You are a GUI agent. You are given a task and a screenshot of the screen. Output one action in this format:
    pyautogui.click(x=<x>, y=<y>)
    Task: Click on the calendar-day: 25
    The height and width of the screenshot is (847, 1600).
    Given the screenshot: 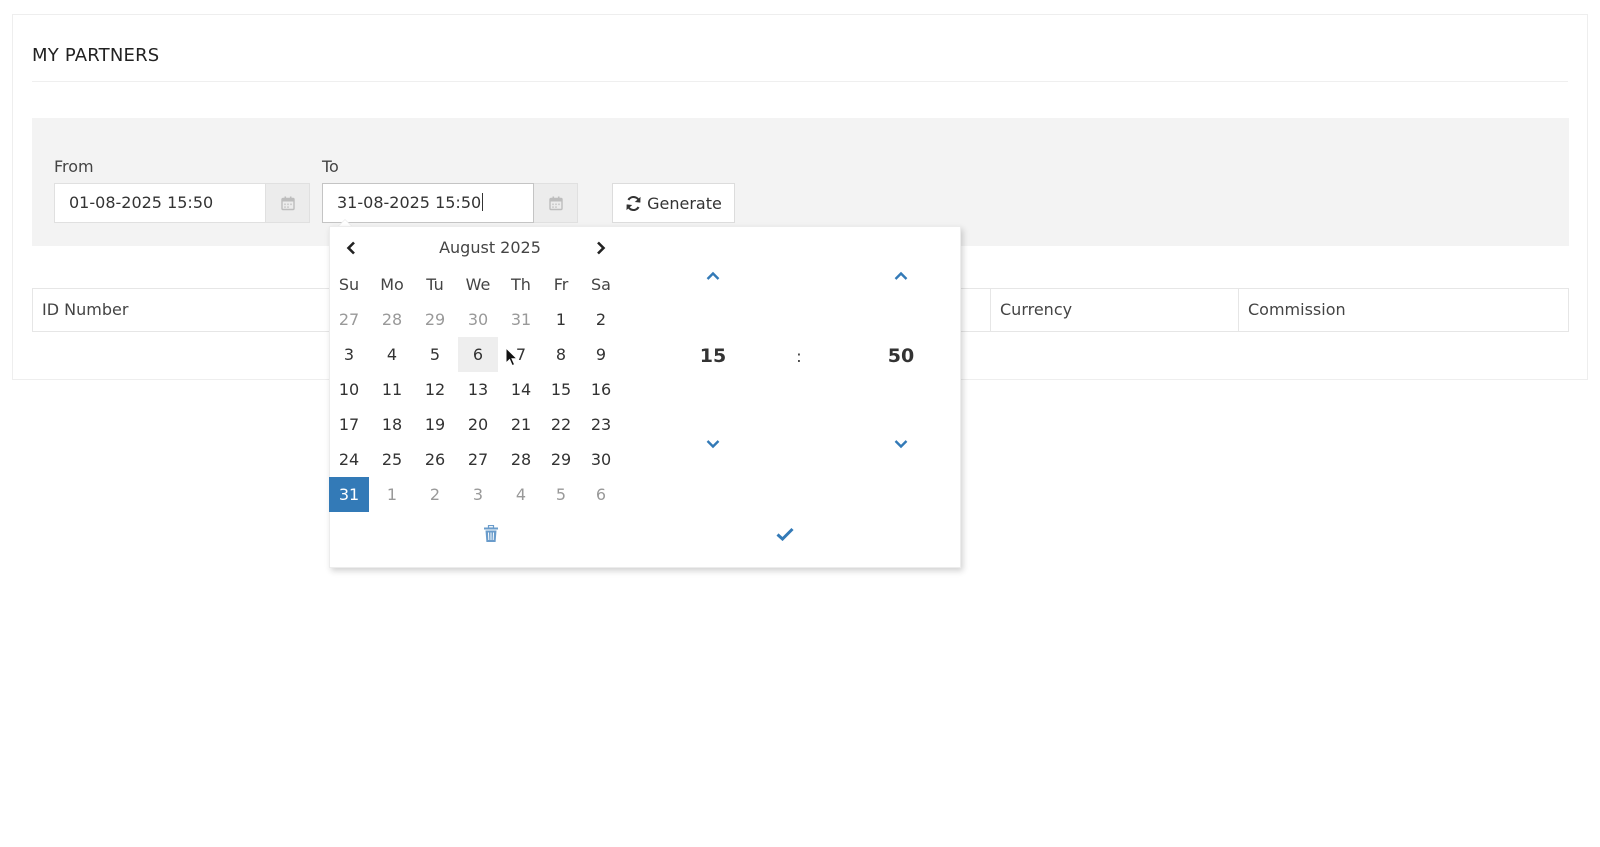 What is the action you would take?
    pyautogui.click(x=392, y=459)
    